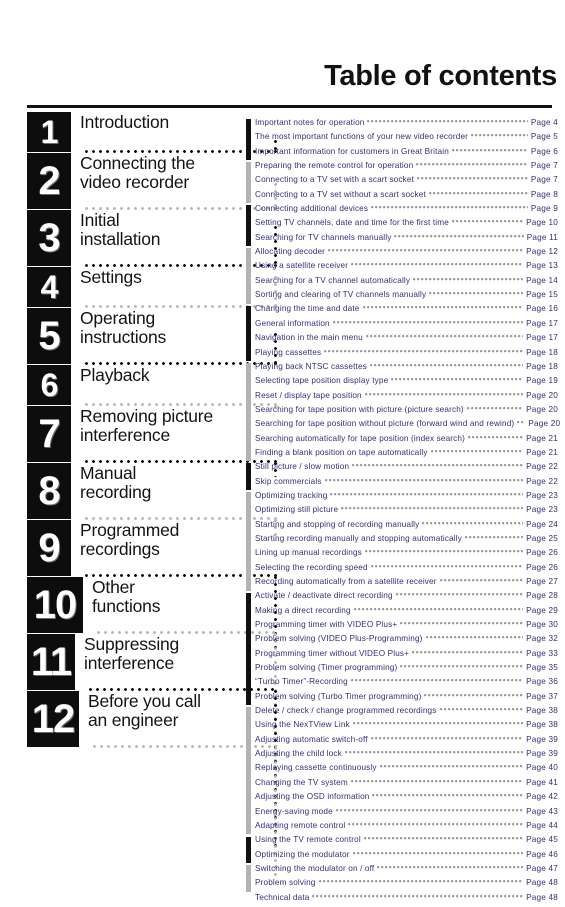 The image size is (565, 907). I want to click on toc-entry-page: Page 11, so click(542, 237).